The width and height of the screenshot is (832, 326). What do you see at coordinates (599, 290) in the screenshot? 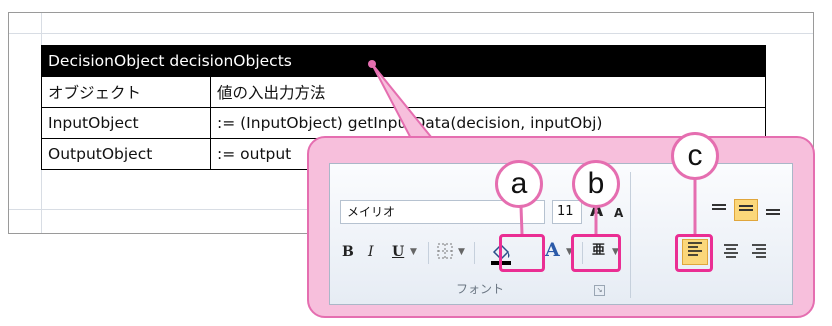
I see `dialog-launcher-icon: ↘` at bounding box center [599, 290].